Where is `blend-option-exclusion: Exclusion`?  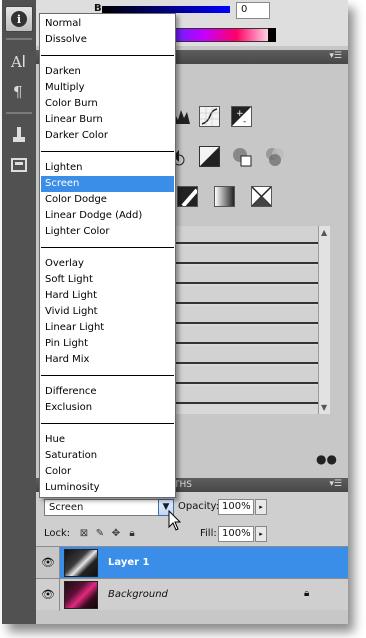
blend-option-exclusion: Exclusion is located at coordinates (107, 408).